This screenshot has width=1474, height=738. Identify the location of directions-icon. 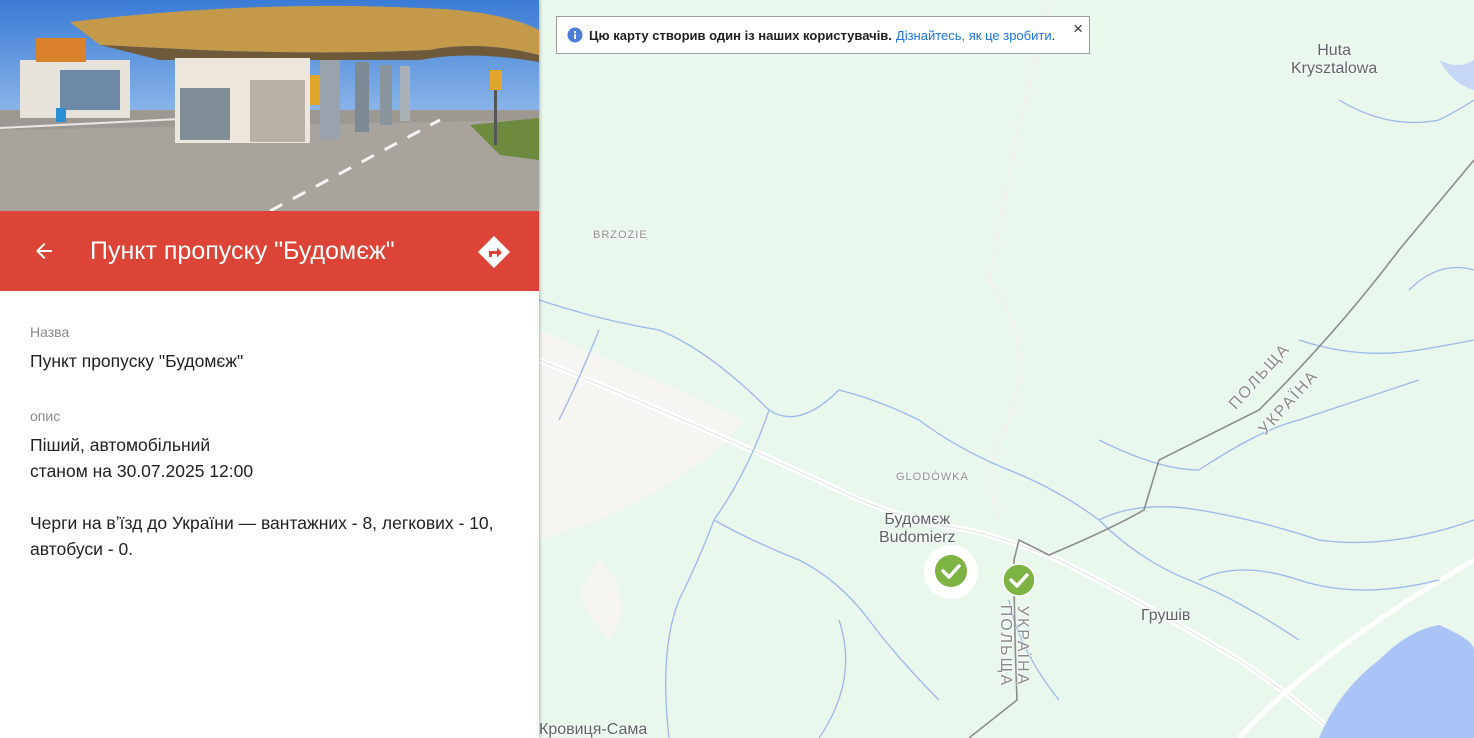
(494, 252).